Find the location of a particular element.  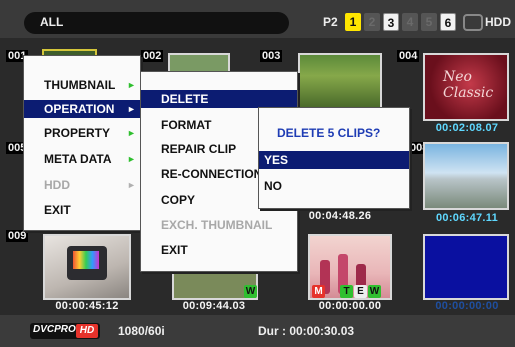

menu-item-label: EXCH. THUMBNAIL is located at coordinates (217, 225).